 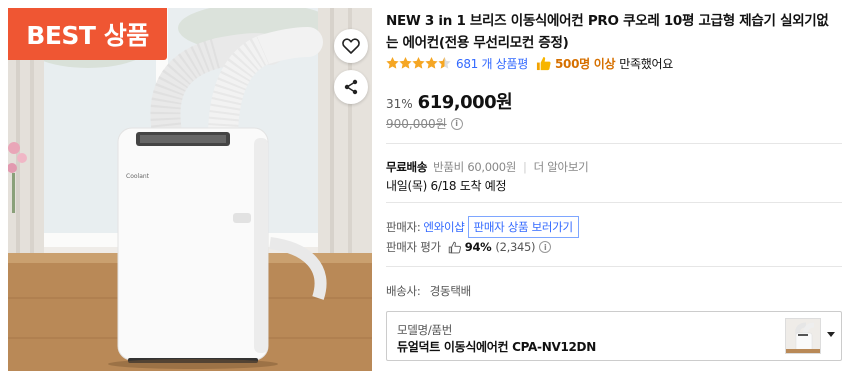 What do you see at coordinates (803, 336) in the screenshot?
I see `option-thumbnail` at bounding box center [803, 336].